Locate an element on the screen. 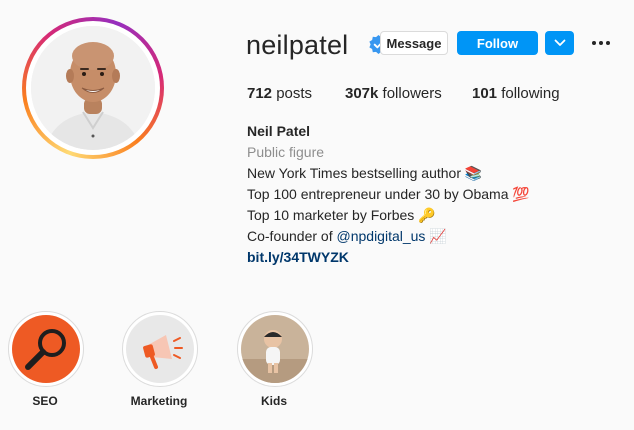  highlight-kids-cover is located at coordinates (275, 349).